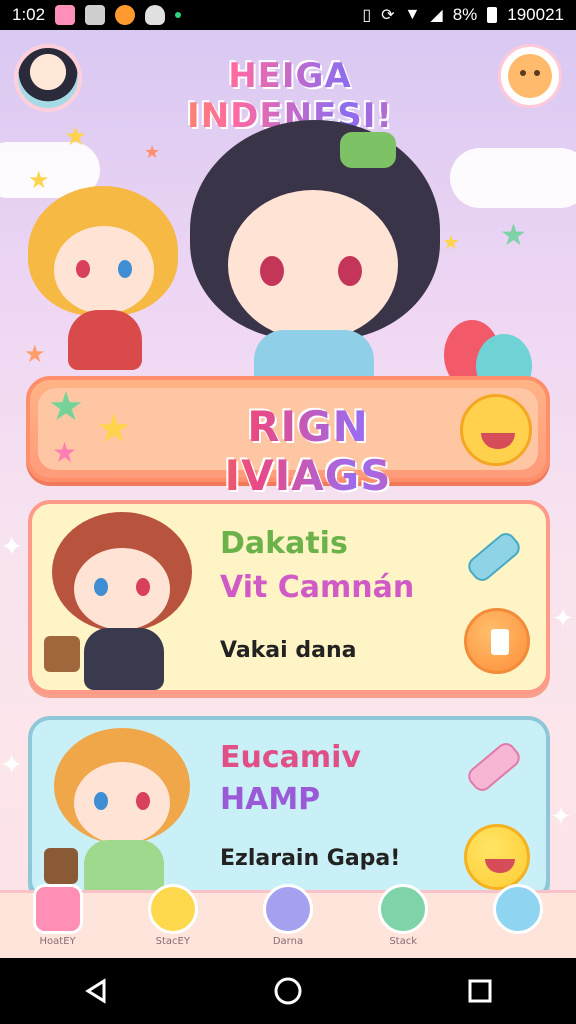 This screenshot has height=1024, width=576. Describe the element at coordinates (288, 941) in the screenshot. I see `nav-label: Darna` at that location.